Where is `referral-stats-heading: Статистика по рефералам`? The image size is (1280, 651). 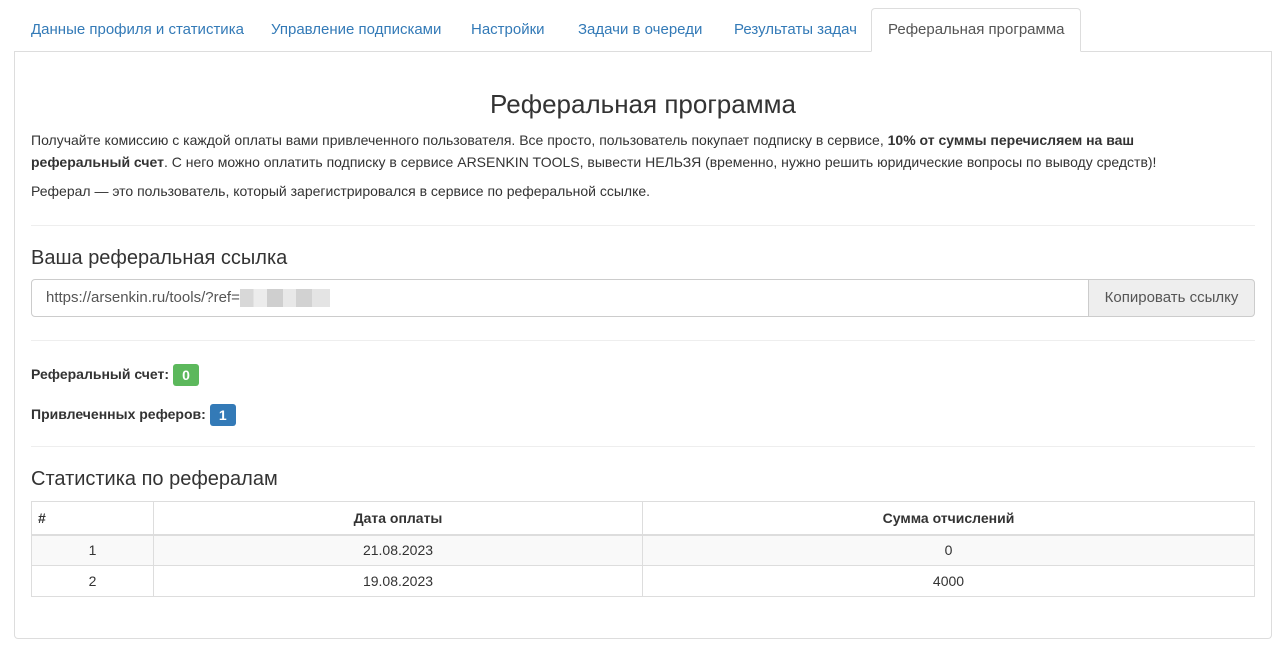
referral-stats-heading: Статистика по рефералам is located at coordinates (154, 479).